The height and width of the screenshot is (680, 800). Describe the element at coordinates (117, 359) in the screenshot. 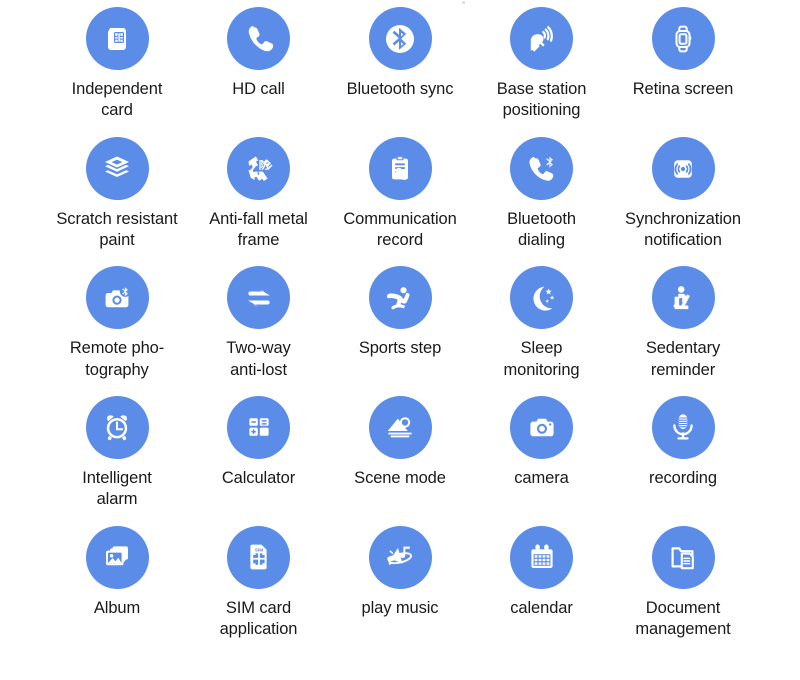

I see `feature-label: Remote pho- tography` at that location.